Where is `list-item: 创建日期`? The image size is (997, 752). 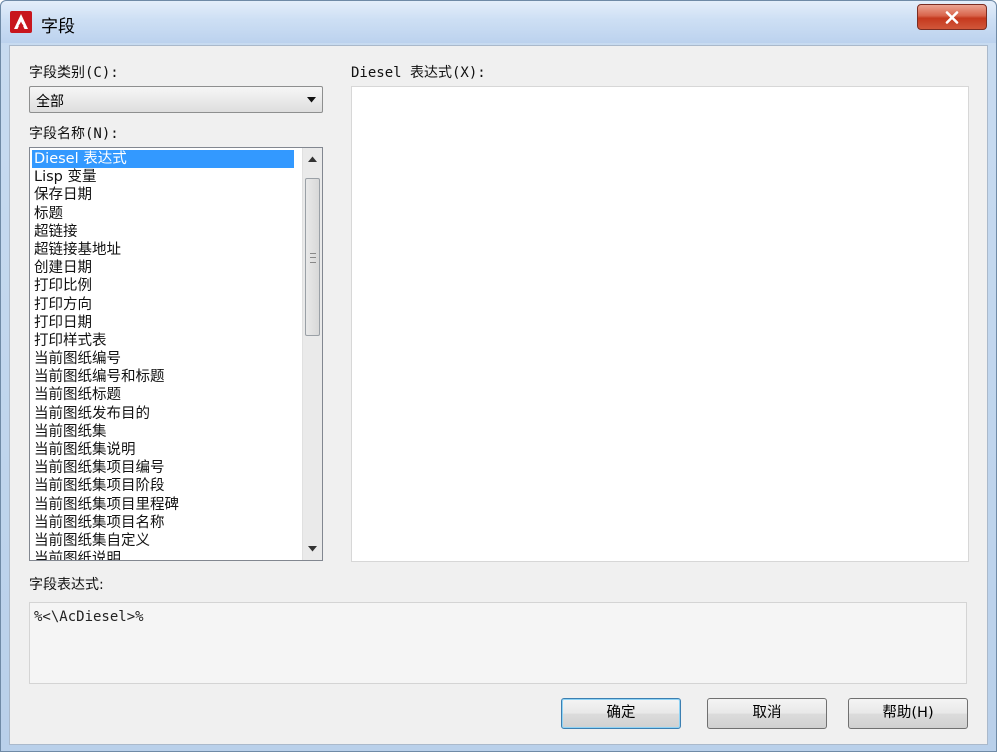 list-item: 创建日期 is located at coordinates (163, 268).